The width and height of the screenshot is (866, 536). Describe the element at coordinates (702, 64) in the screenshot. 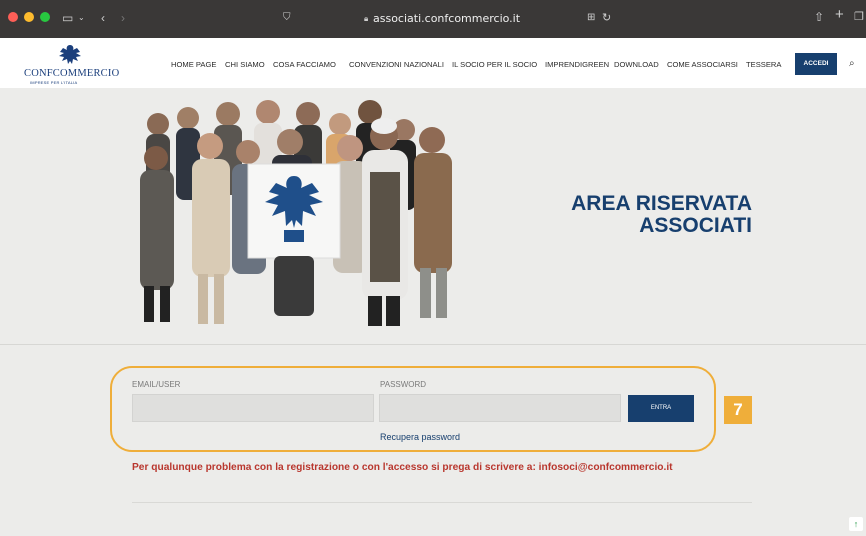

I see `nav-come-associarsi: COME ASSOCIARSI` at that location.